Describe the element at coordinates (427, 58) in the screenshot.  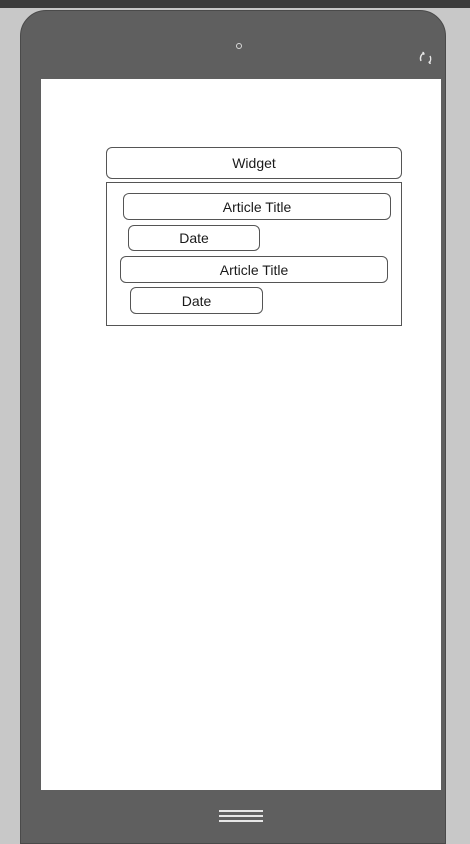
I see `rotate-icon` at that location.